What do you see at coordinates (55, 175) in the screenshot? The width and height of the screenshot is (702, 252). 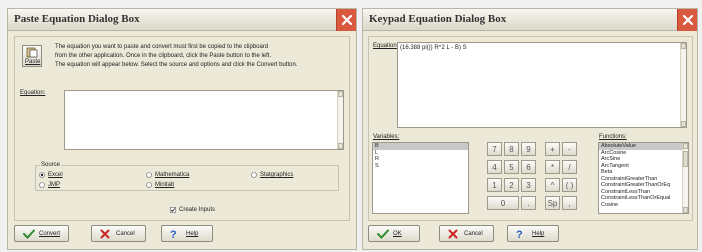 I see `radio-excel-label: Excel` at bounding box center [55, 175].